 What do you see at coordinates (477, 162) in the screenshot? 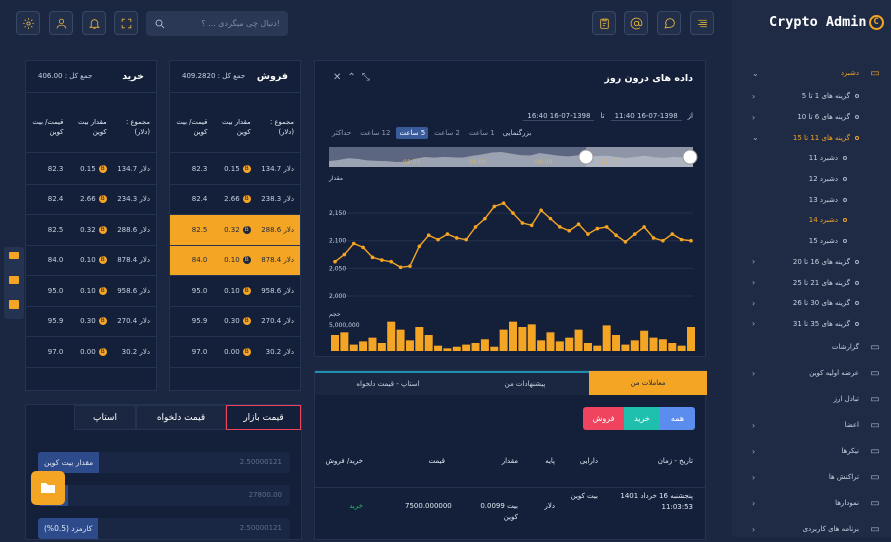
I see `navigator-tick: 06:00` at bounding box center [477, 162].